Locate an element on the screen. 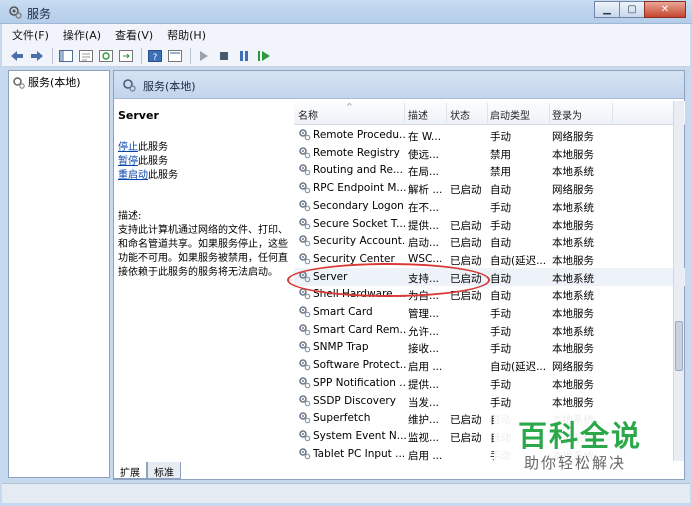 This screenshot has width=692, height=506. menu-file: 文件(F) is located at coordinates (30, 35).